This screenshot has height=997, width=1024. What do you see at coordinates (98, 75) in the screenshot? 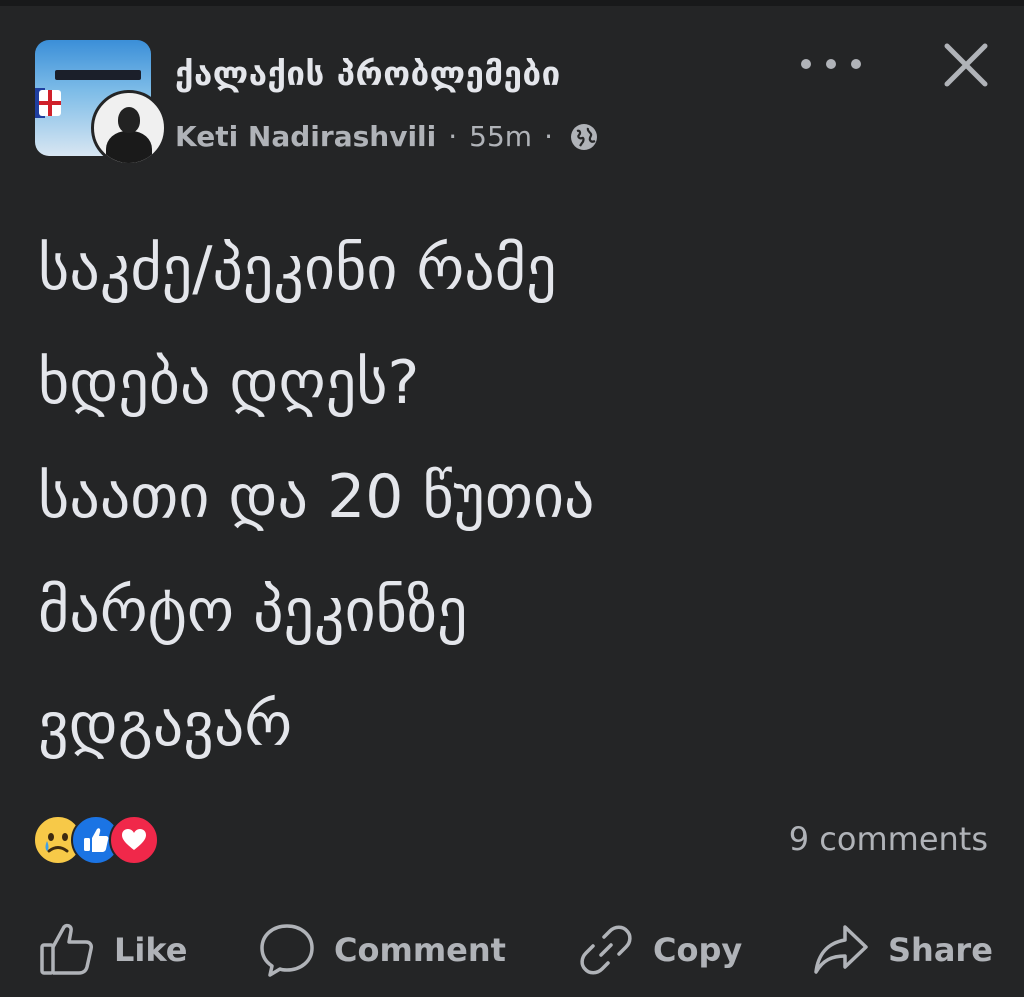
I see `group-avatar-banner` at bounding box center [98, 75].